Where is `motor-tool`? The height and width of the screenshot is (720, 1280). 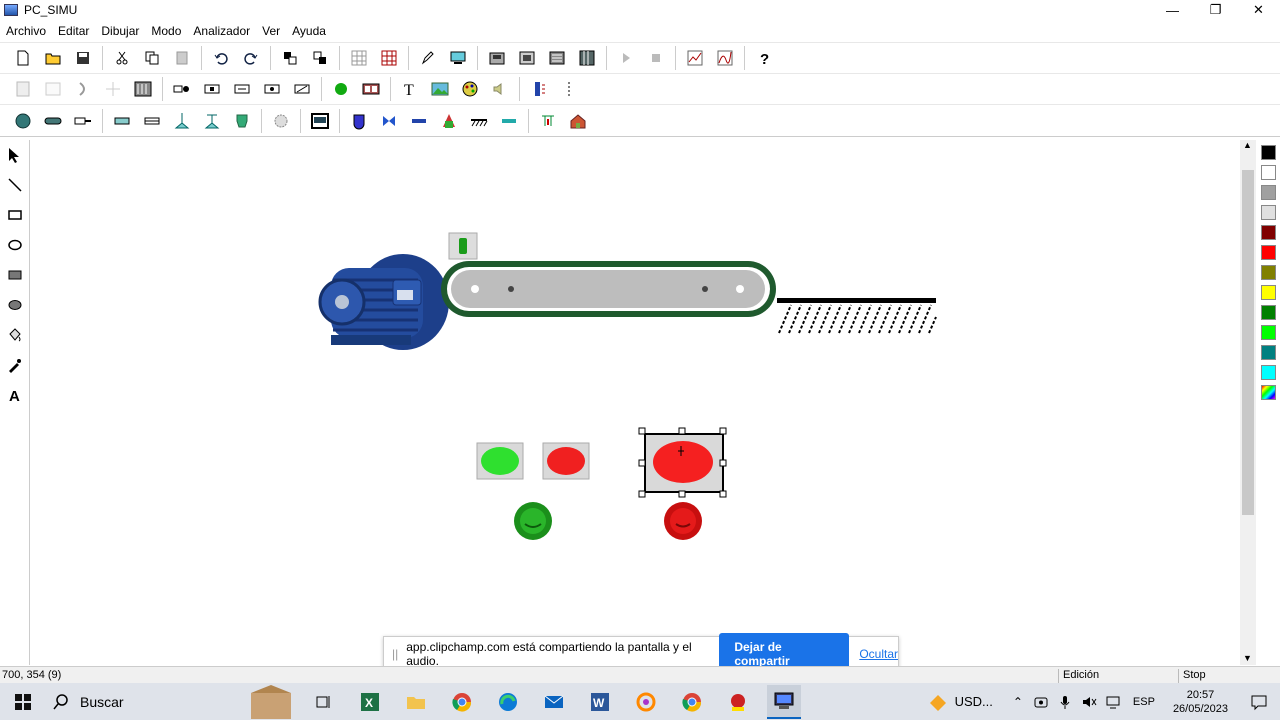 motor-tool is located at coordinates (23, 121).